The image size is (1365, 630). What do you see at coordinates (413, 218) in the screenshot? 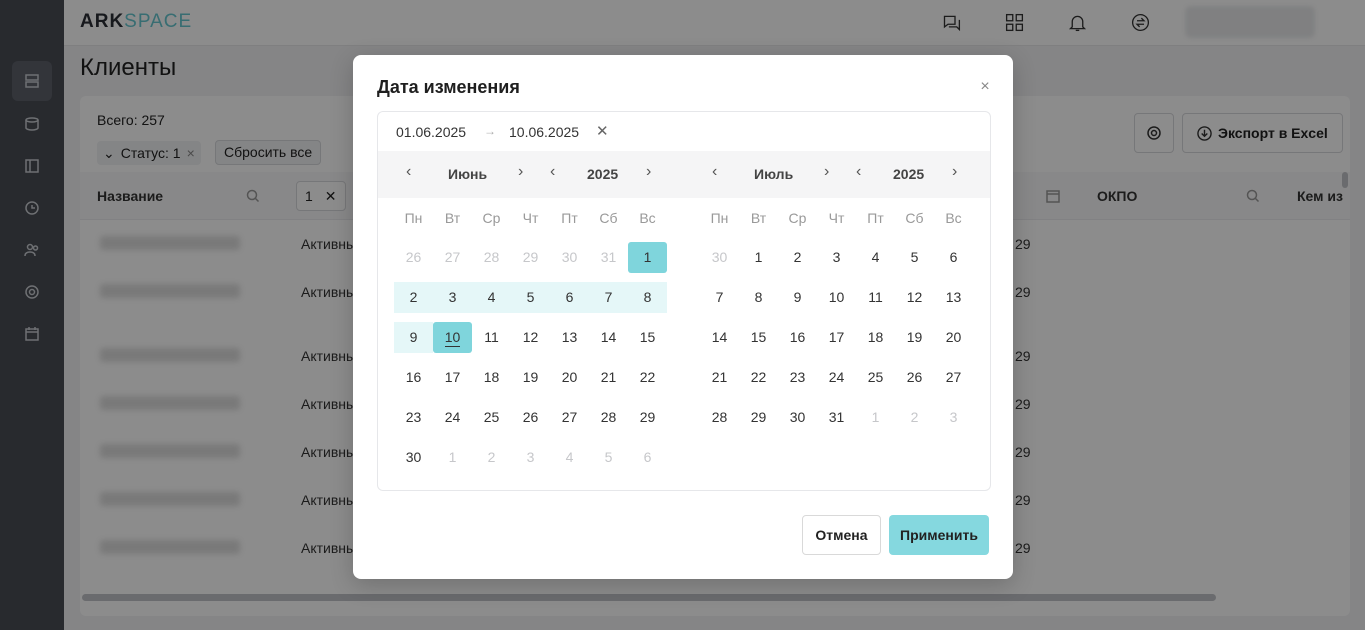
I see `weekday-label: Пн` at bounding box center [413, 218].